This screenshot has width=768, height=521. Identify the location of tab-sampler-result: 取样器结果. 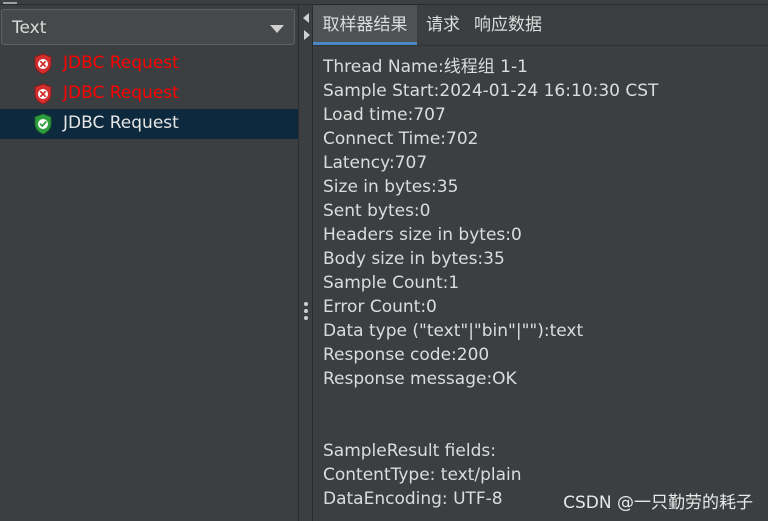
(365, 25).